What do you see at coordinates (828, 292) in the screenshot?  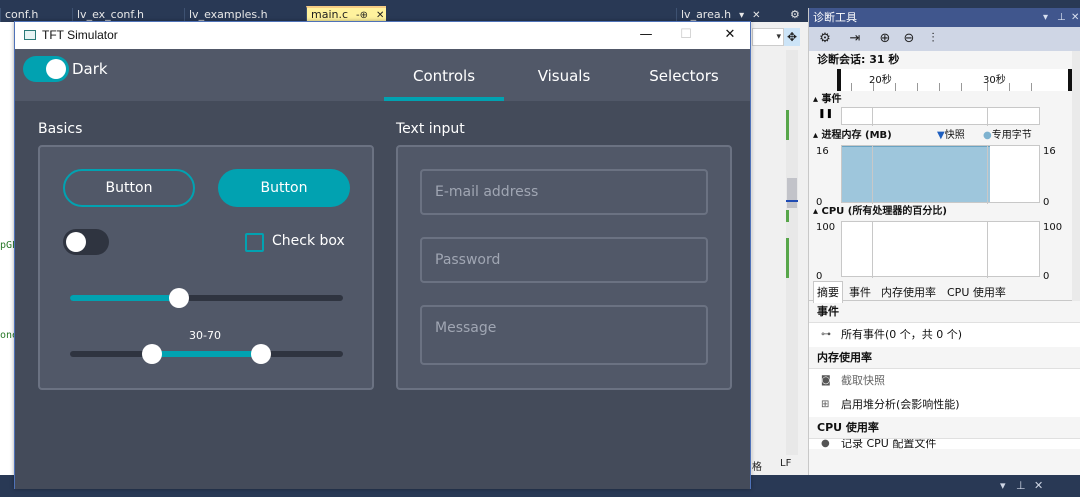 I see `tab-summary: 摘要` at bounding box center [828, 292].